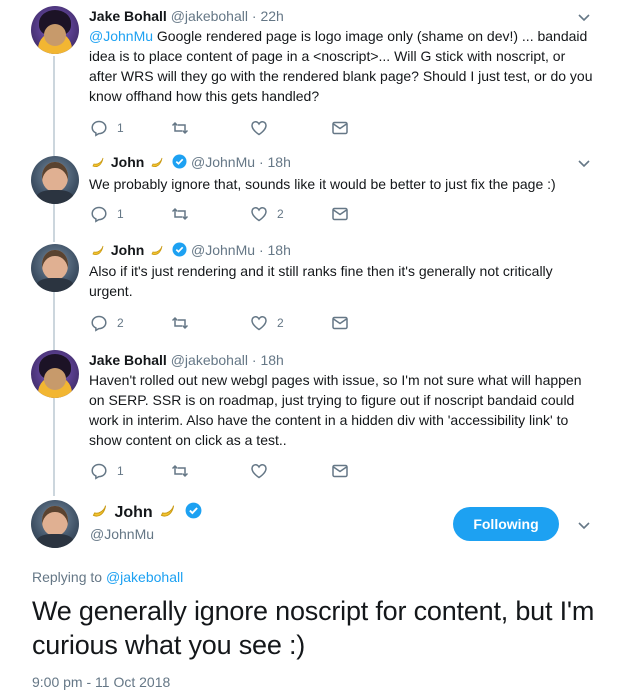 Image resolution: width=625 pixels, height=695 pixels. I want to click on main-author-name: John, so click(145, 512).